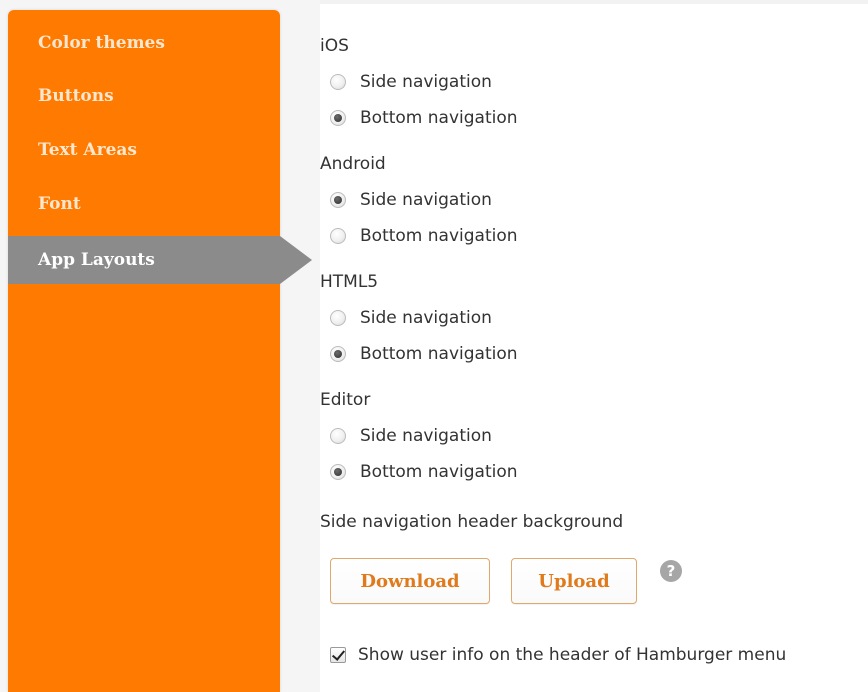  I want to click on help-icon: ?, so click(671, 571).